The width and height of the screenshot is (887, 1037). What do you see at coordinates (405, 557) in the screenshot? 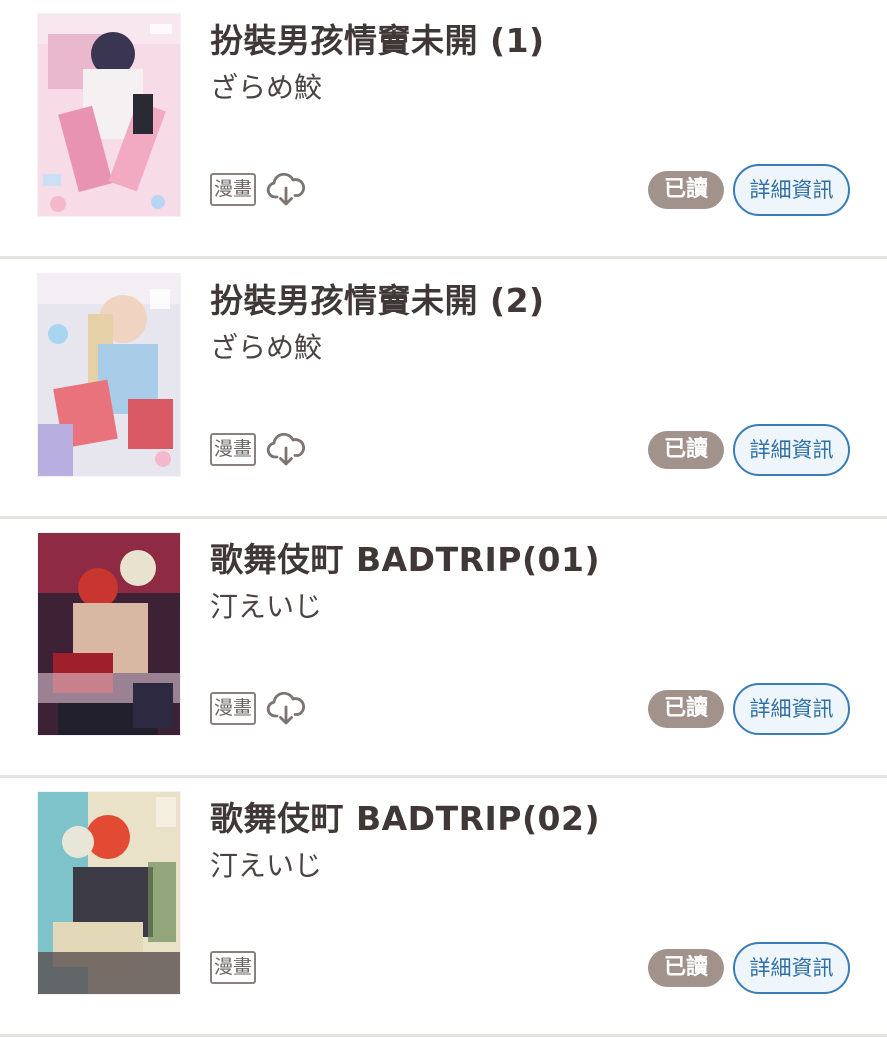
I see `book-title: 歌舞伎町 BADTRIP(01)` at bounding box center [405, 557].